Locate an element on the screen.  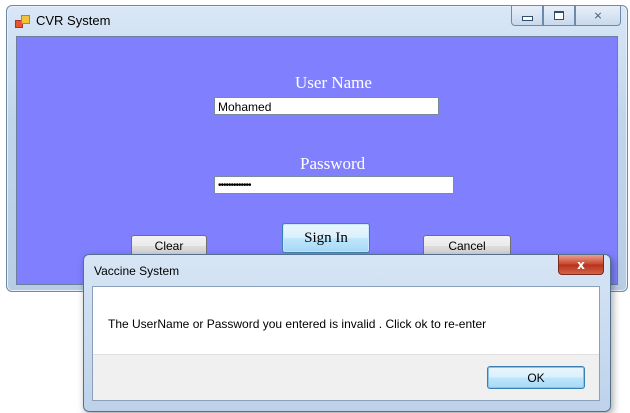
maximize-button is located at coordinates (559, 16).